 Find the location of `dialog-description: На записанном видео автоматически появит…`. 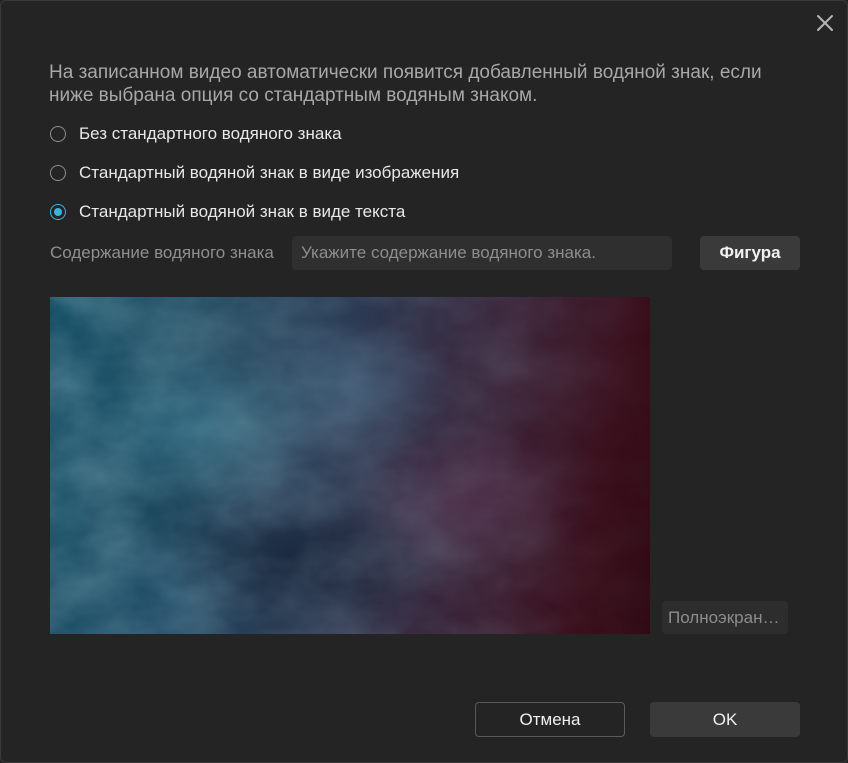

dialog-description: На записанном видео автоматически появит… is located at coordinates (405, 84).